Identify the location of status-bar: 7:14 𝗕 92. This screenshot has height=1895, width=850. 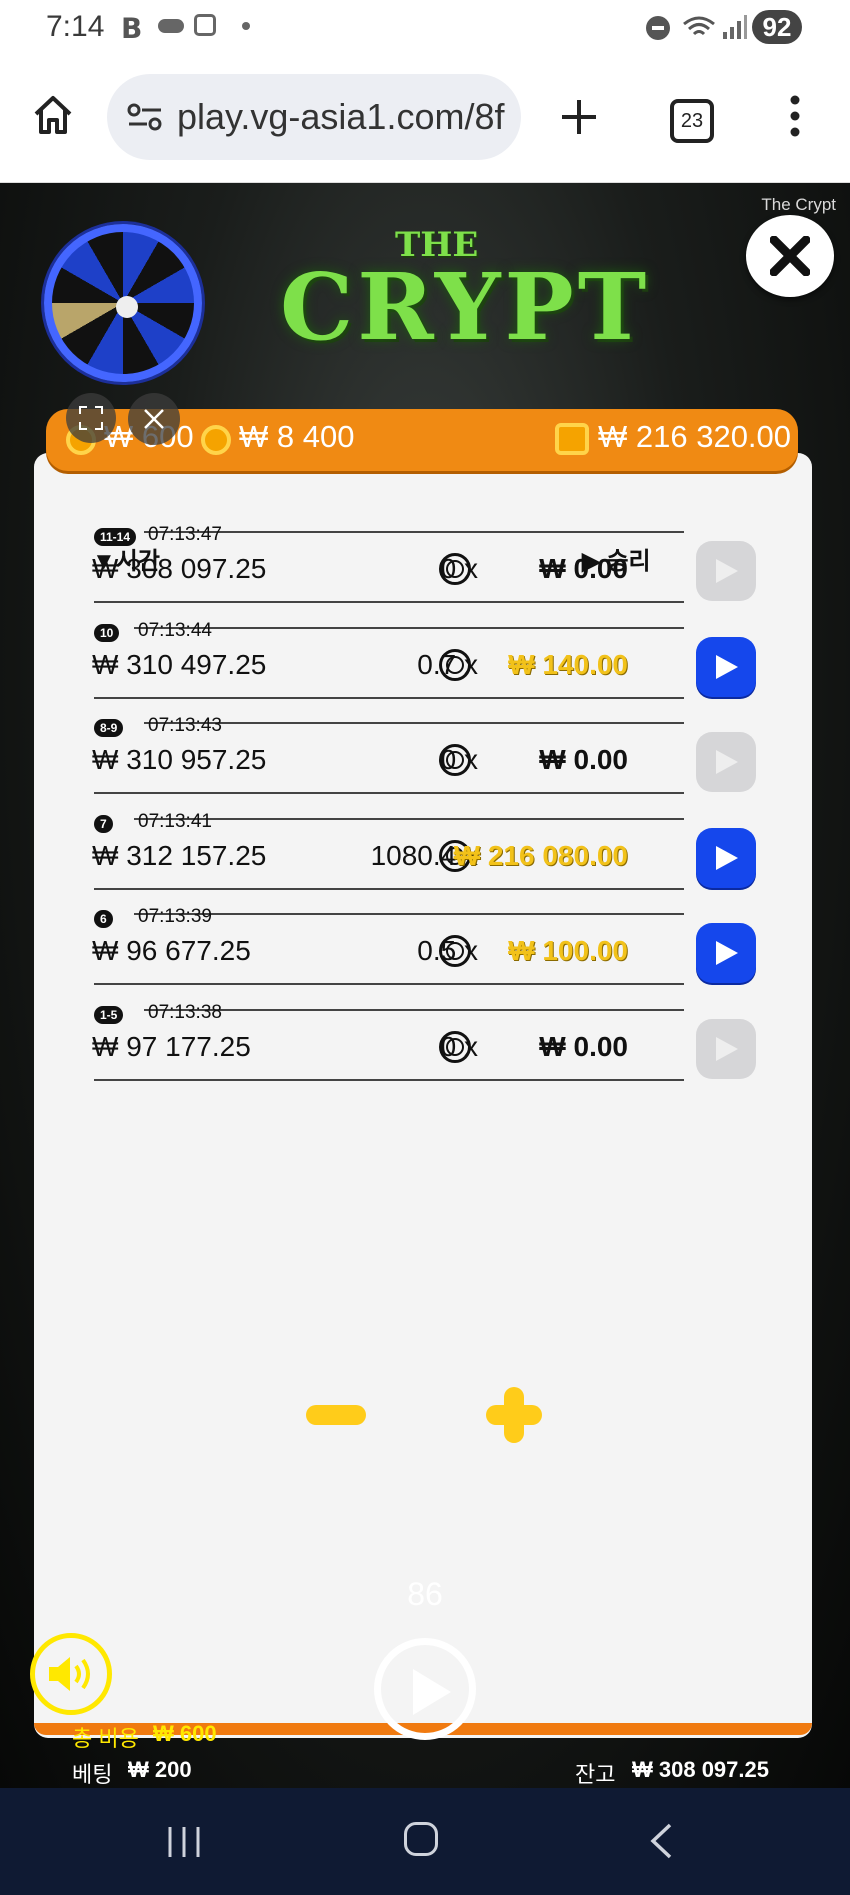
(425, 28).